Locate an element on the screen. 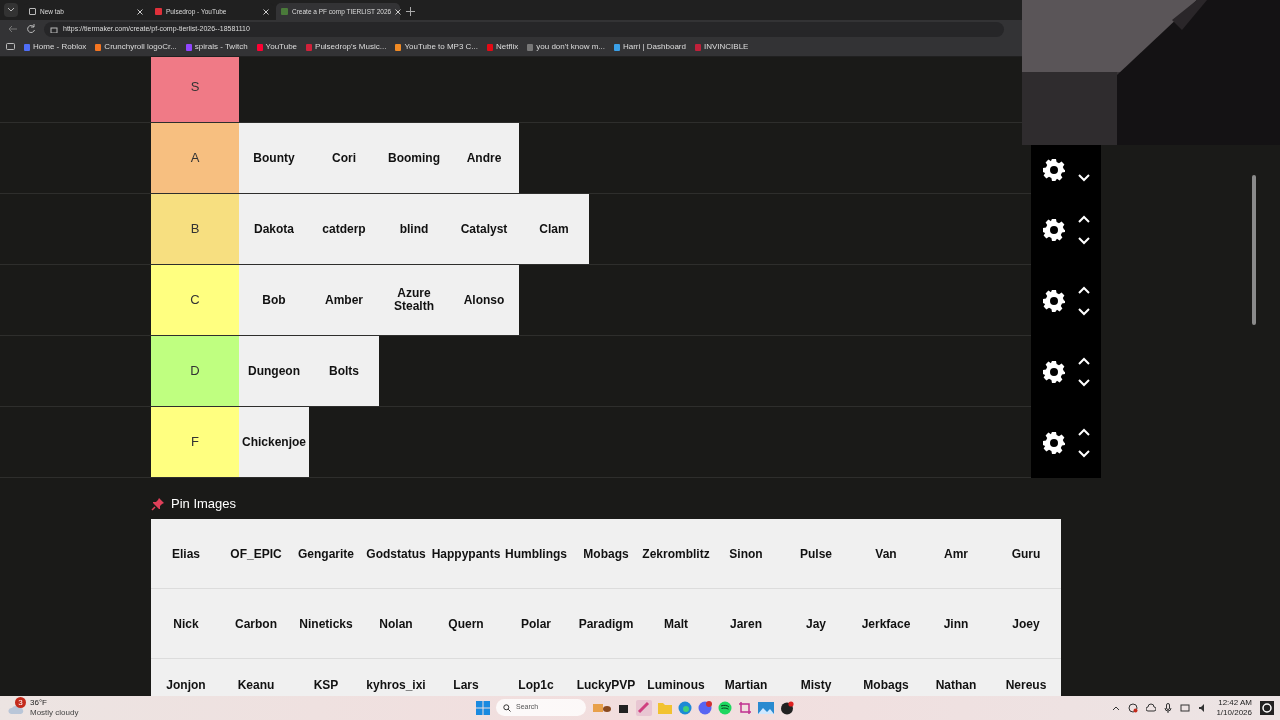 The image size is (1280, 720). tier-item: Happypants is located at coordinates (466, 554).